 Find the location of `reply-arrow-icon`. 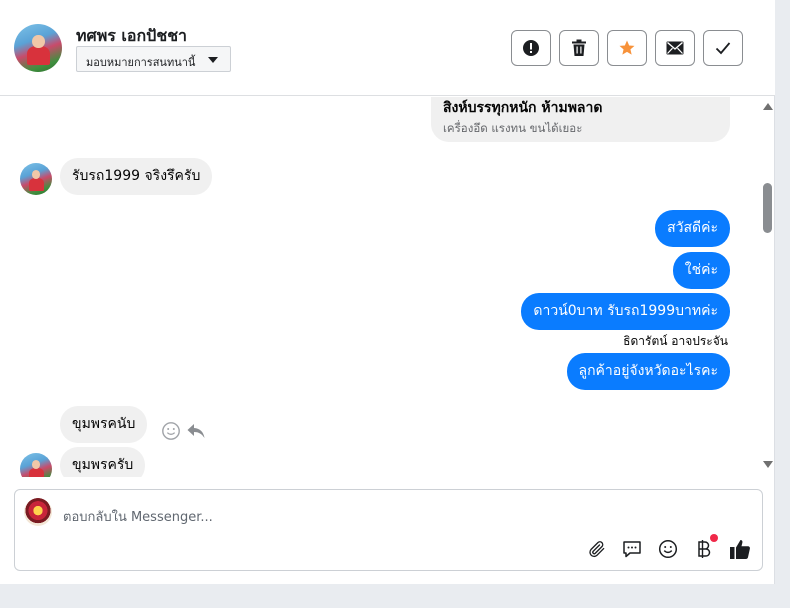

reply-arrow-icon is located at coordinates (196, 433).